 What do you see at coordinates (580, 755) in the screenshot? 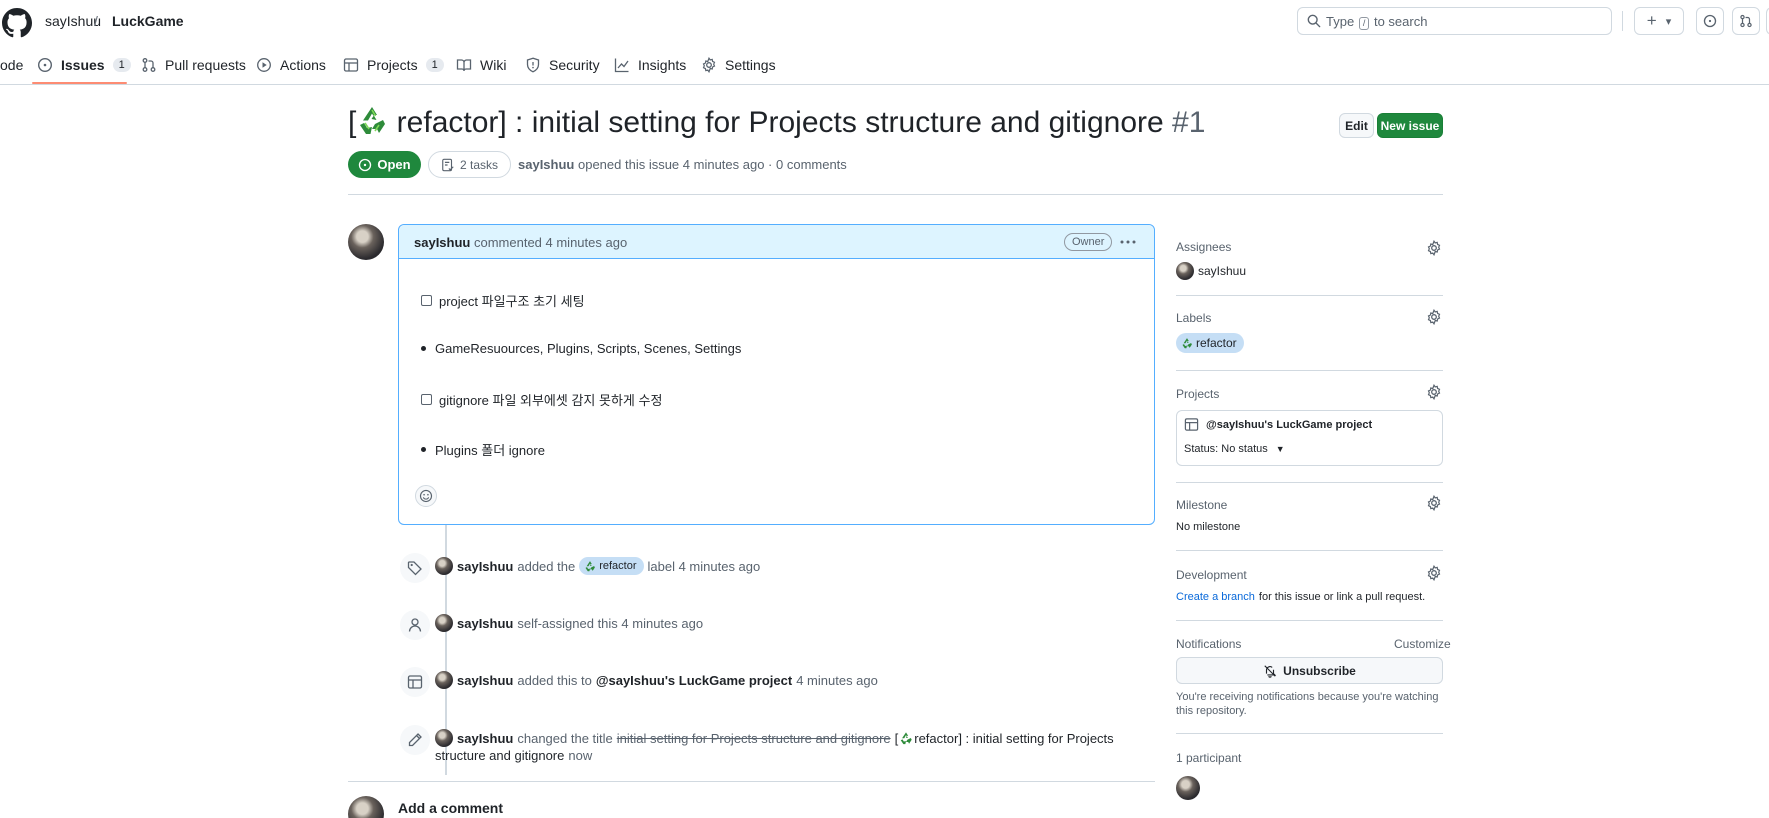
I see `event-timestamp: now` at bounding box center [580, 755].